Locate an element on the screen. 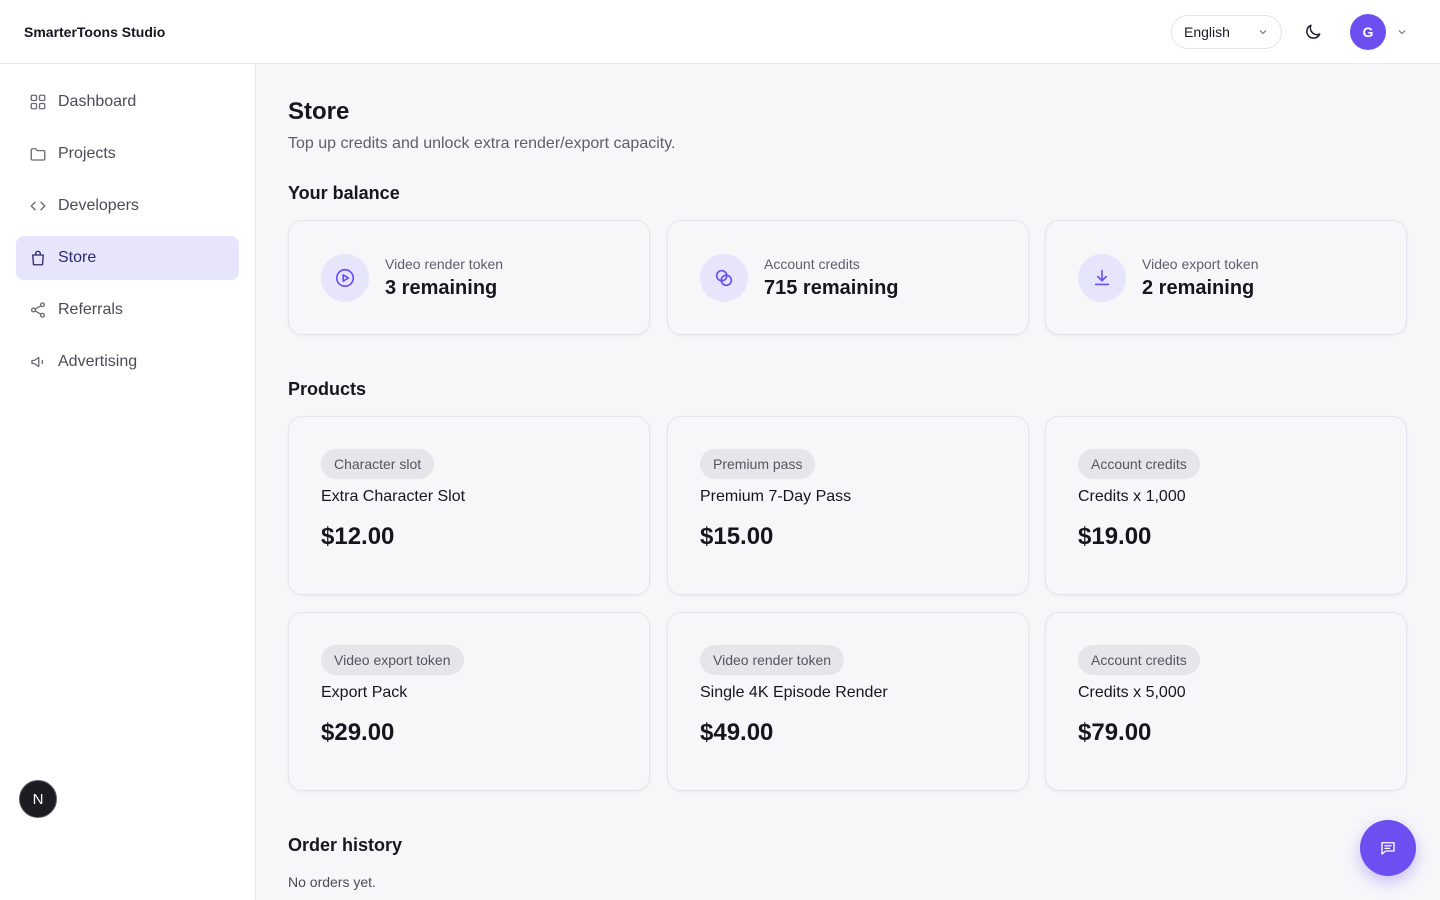 This screenshot has width=1440, height=900. folder-icon is located at coordinates (38, 154).